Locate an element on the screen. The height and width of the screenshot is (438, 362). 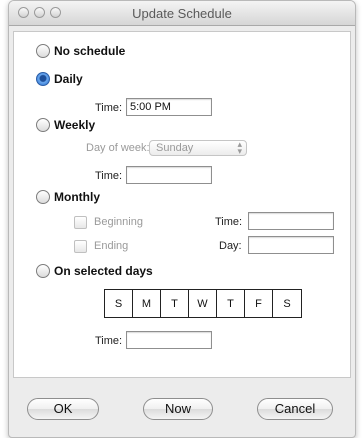
day-of-week-label: Day of week: is located at coordinates (118, 148).